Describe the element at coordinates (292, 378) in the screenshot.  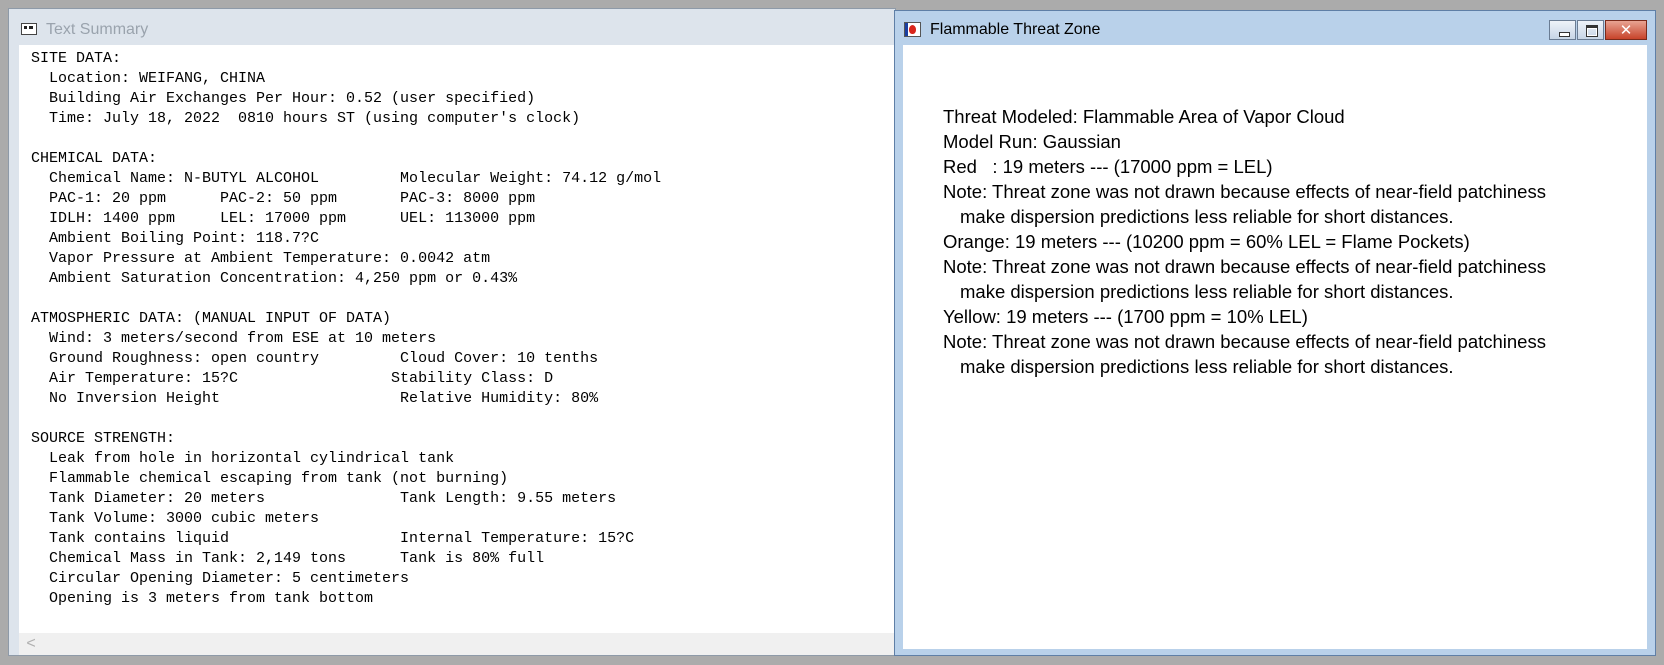
I see `summary-line: Air Temperature: 15?C Stability Class: D` at that location.